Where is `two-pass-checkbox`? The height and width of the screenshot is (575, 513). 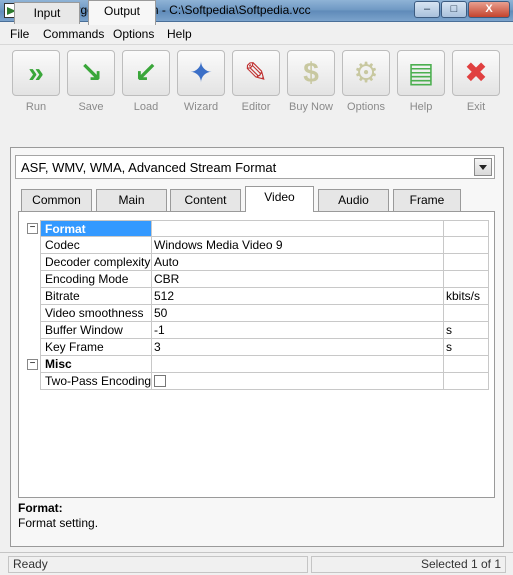 two-pass-checkbox is located at coordinates (160, 380).